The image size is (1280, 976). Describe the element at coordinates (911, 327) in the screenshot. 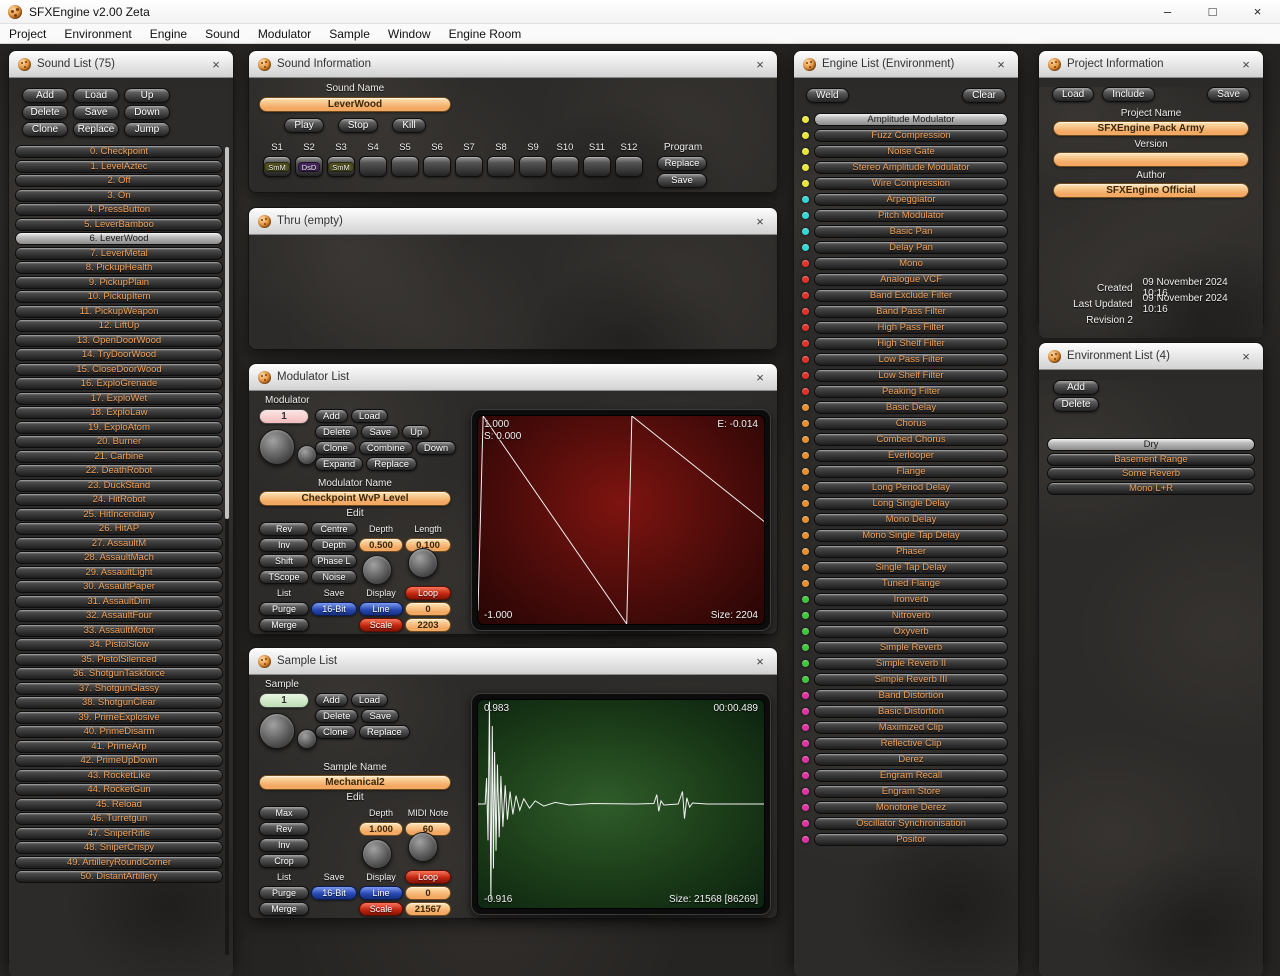

I see `engine-list-item: High Pass Filter` at that location.